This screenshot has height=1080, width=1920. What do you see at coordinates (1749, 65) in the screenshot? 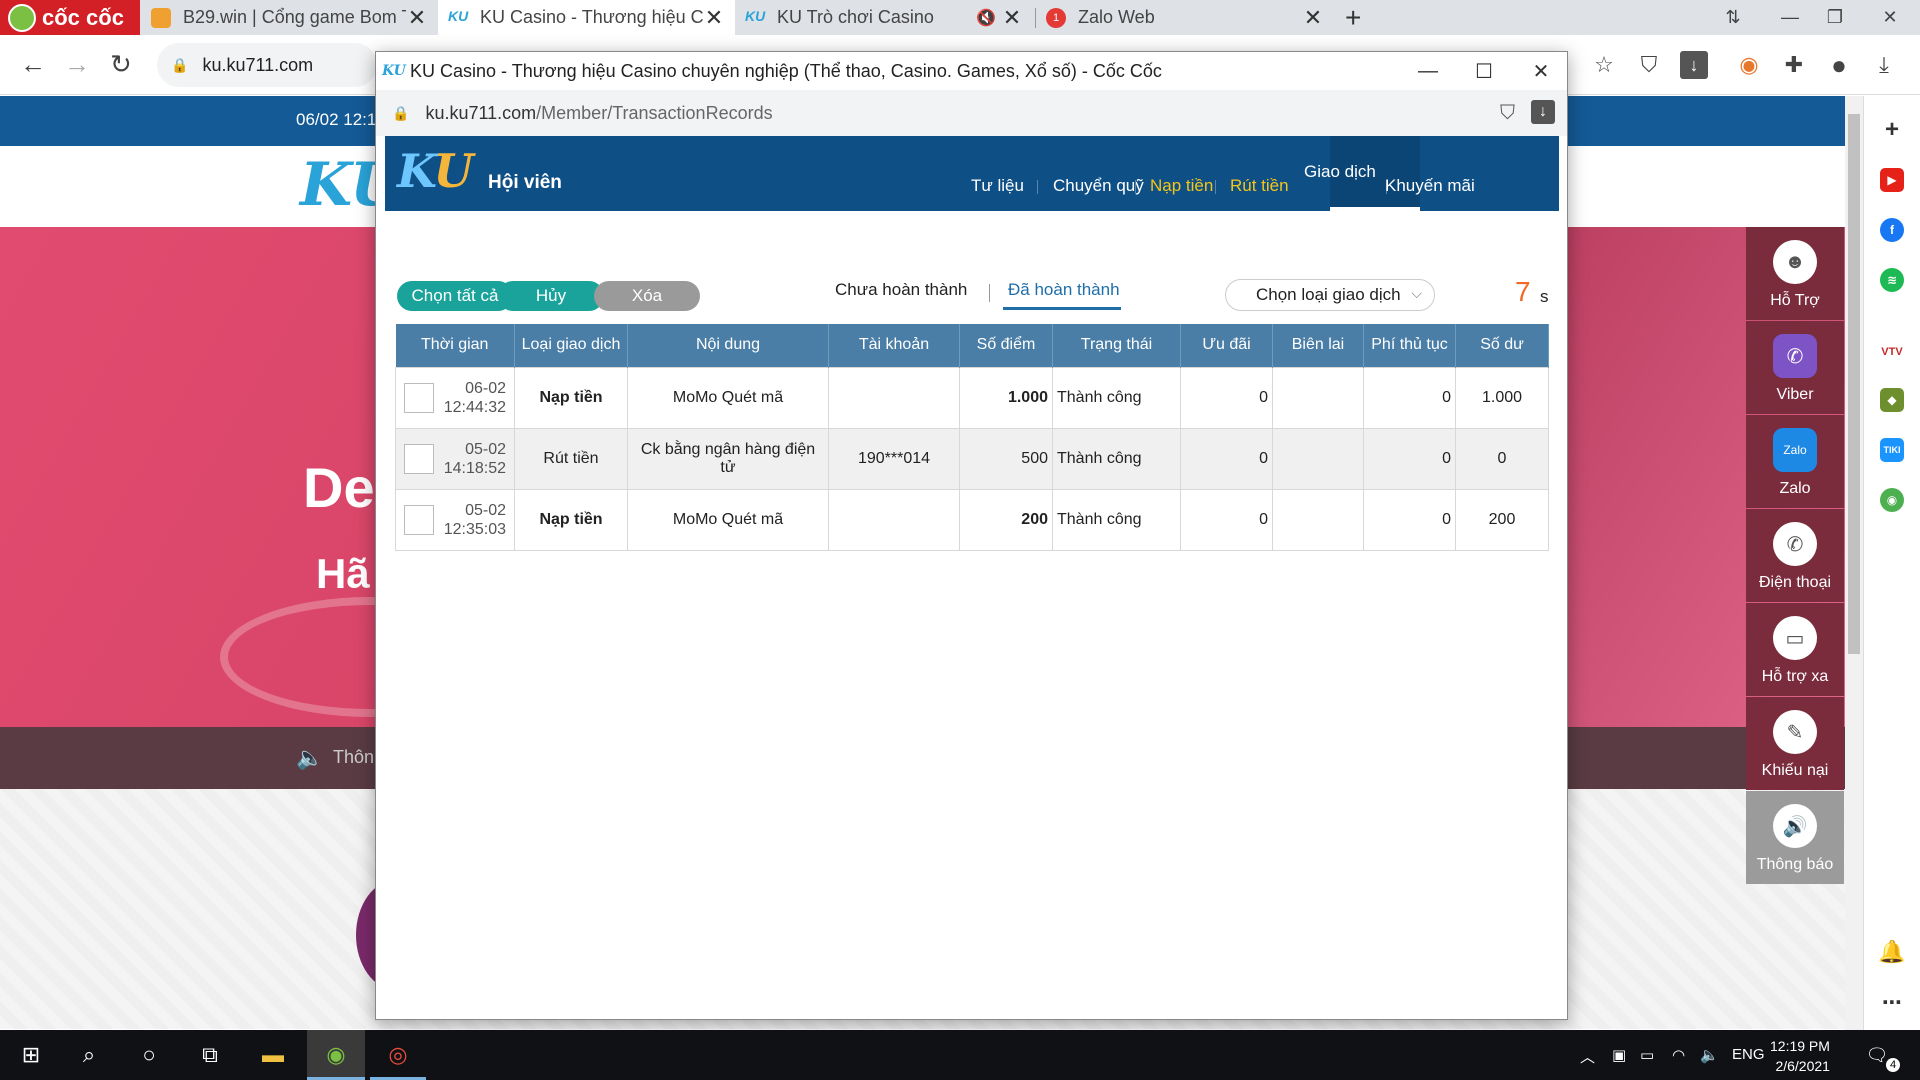
I see `coccoc-extension-icon: ◉` at bounding box center [1749, 65].